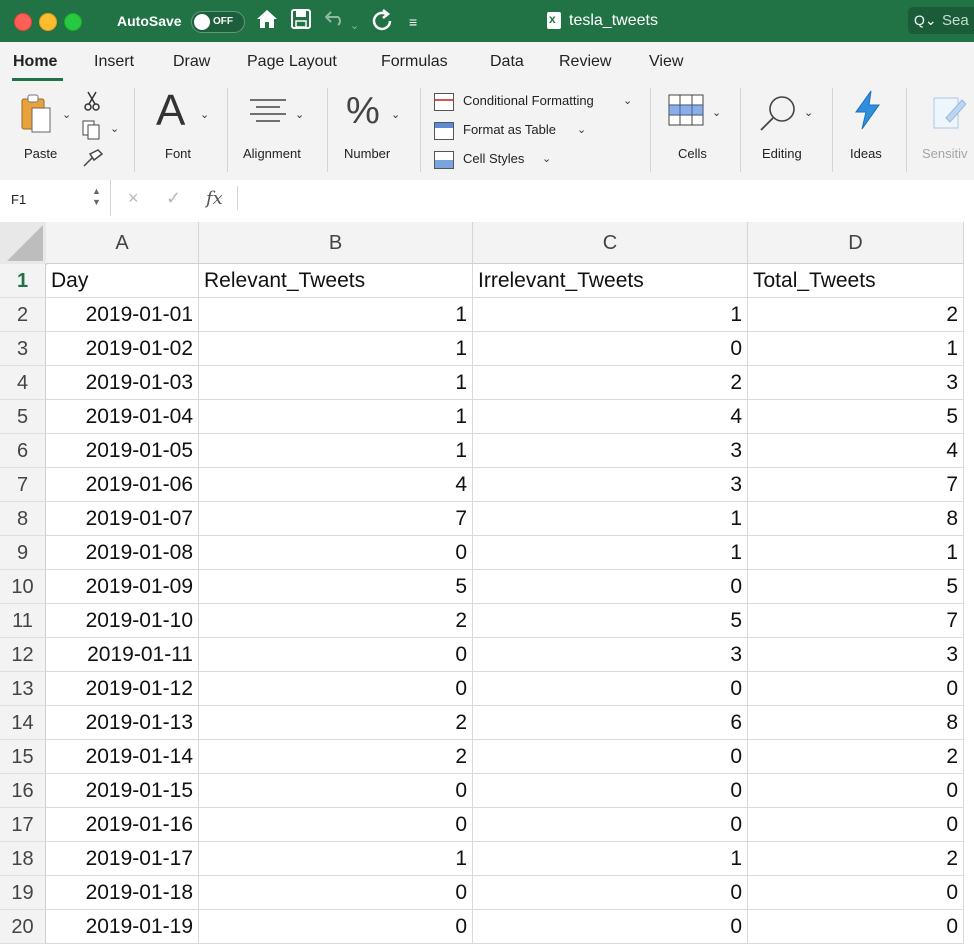 The image size is (974, 949). I want to click on cell: 2019-01-16, so click(122, 825).